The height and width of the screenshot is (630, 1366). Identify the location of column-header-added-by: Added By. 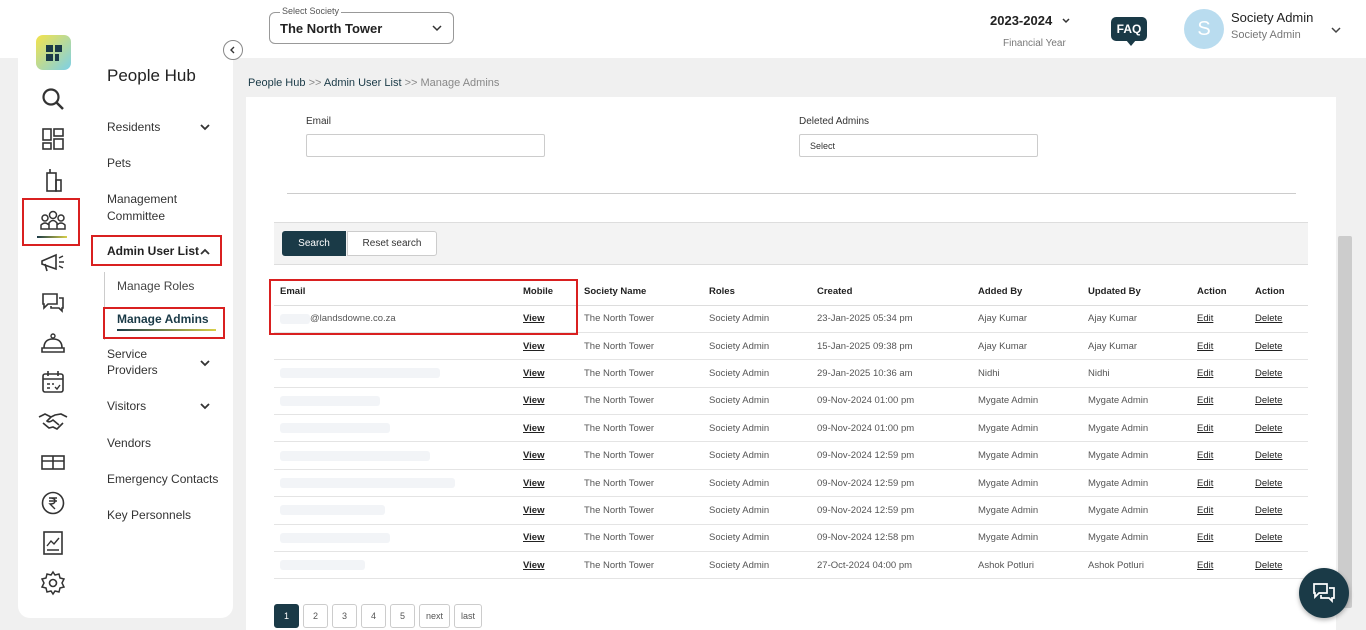
(1027, 292).